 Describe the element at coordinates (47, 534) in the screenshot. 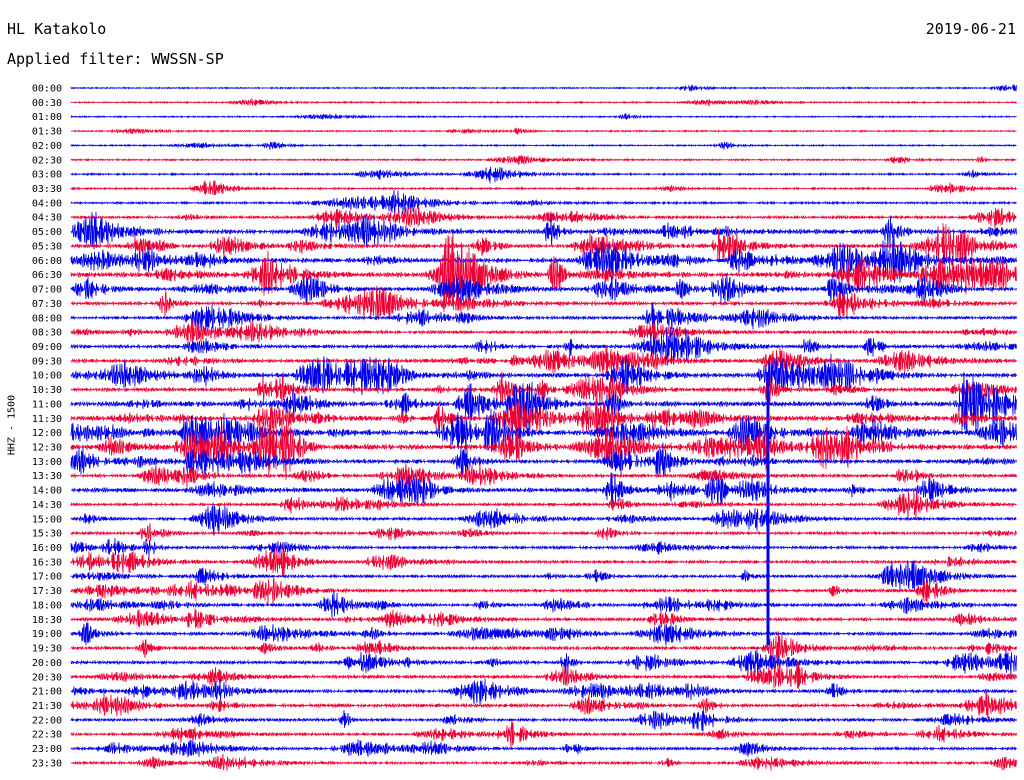

I see `time-tick-label: 15:30` at that location.